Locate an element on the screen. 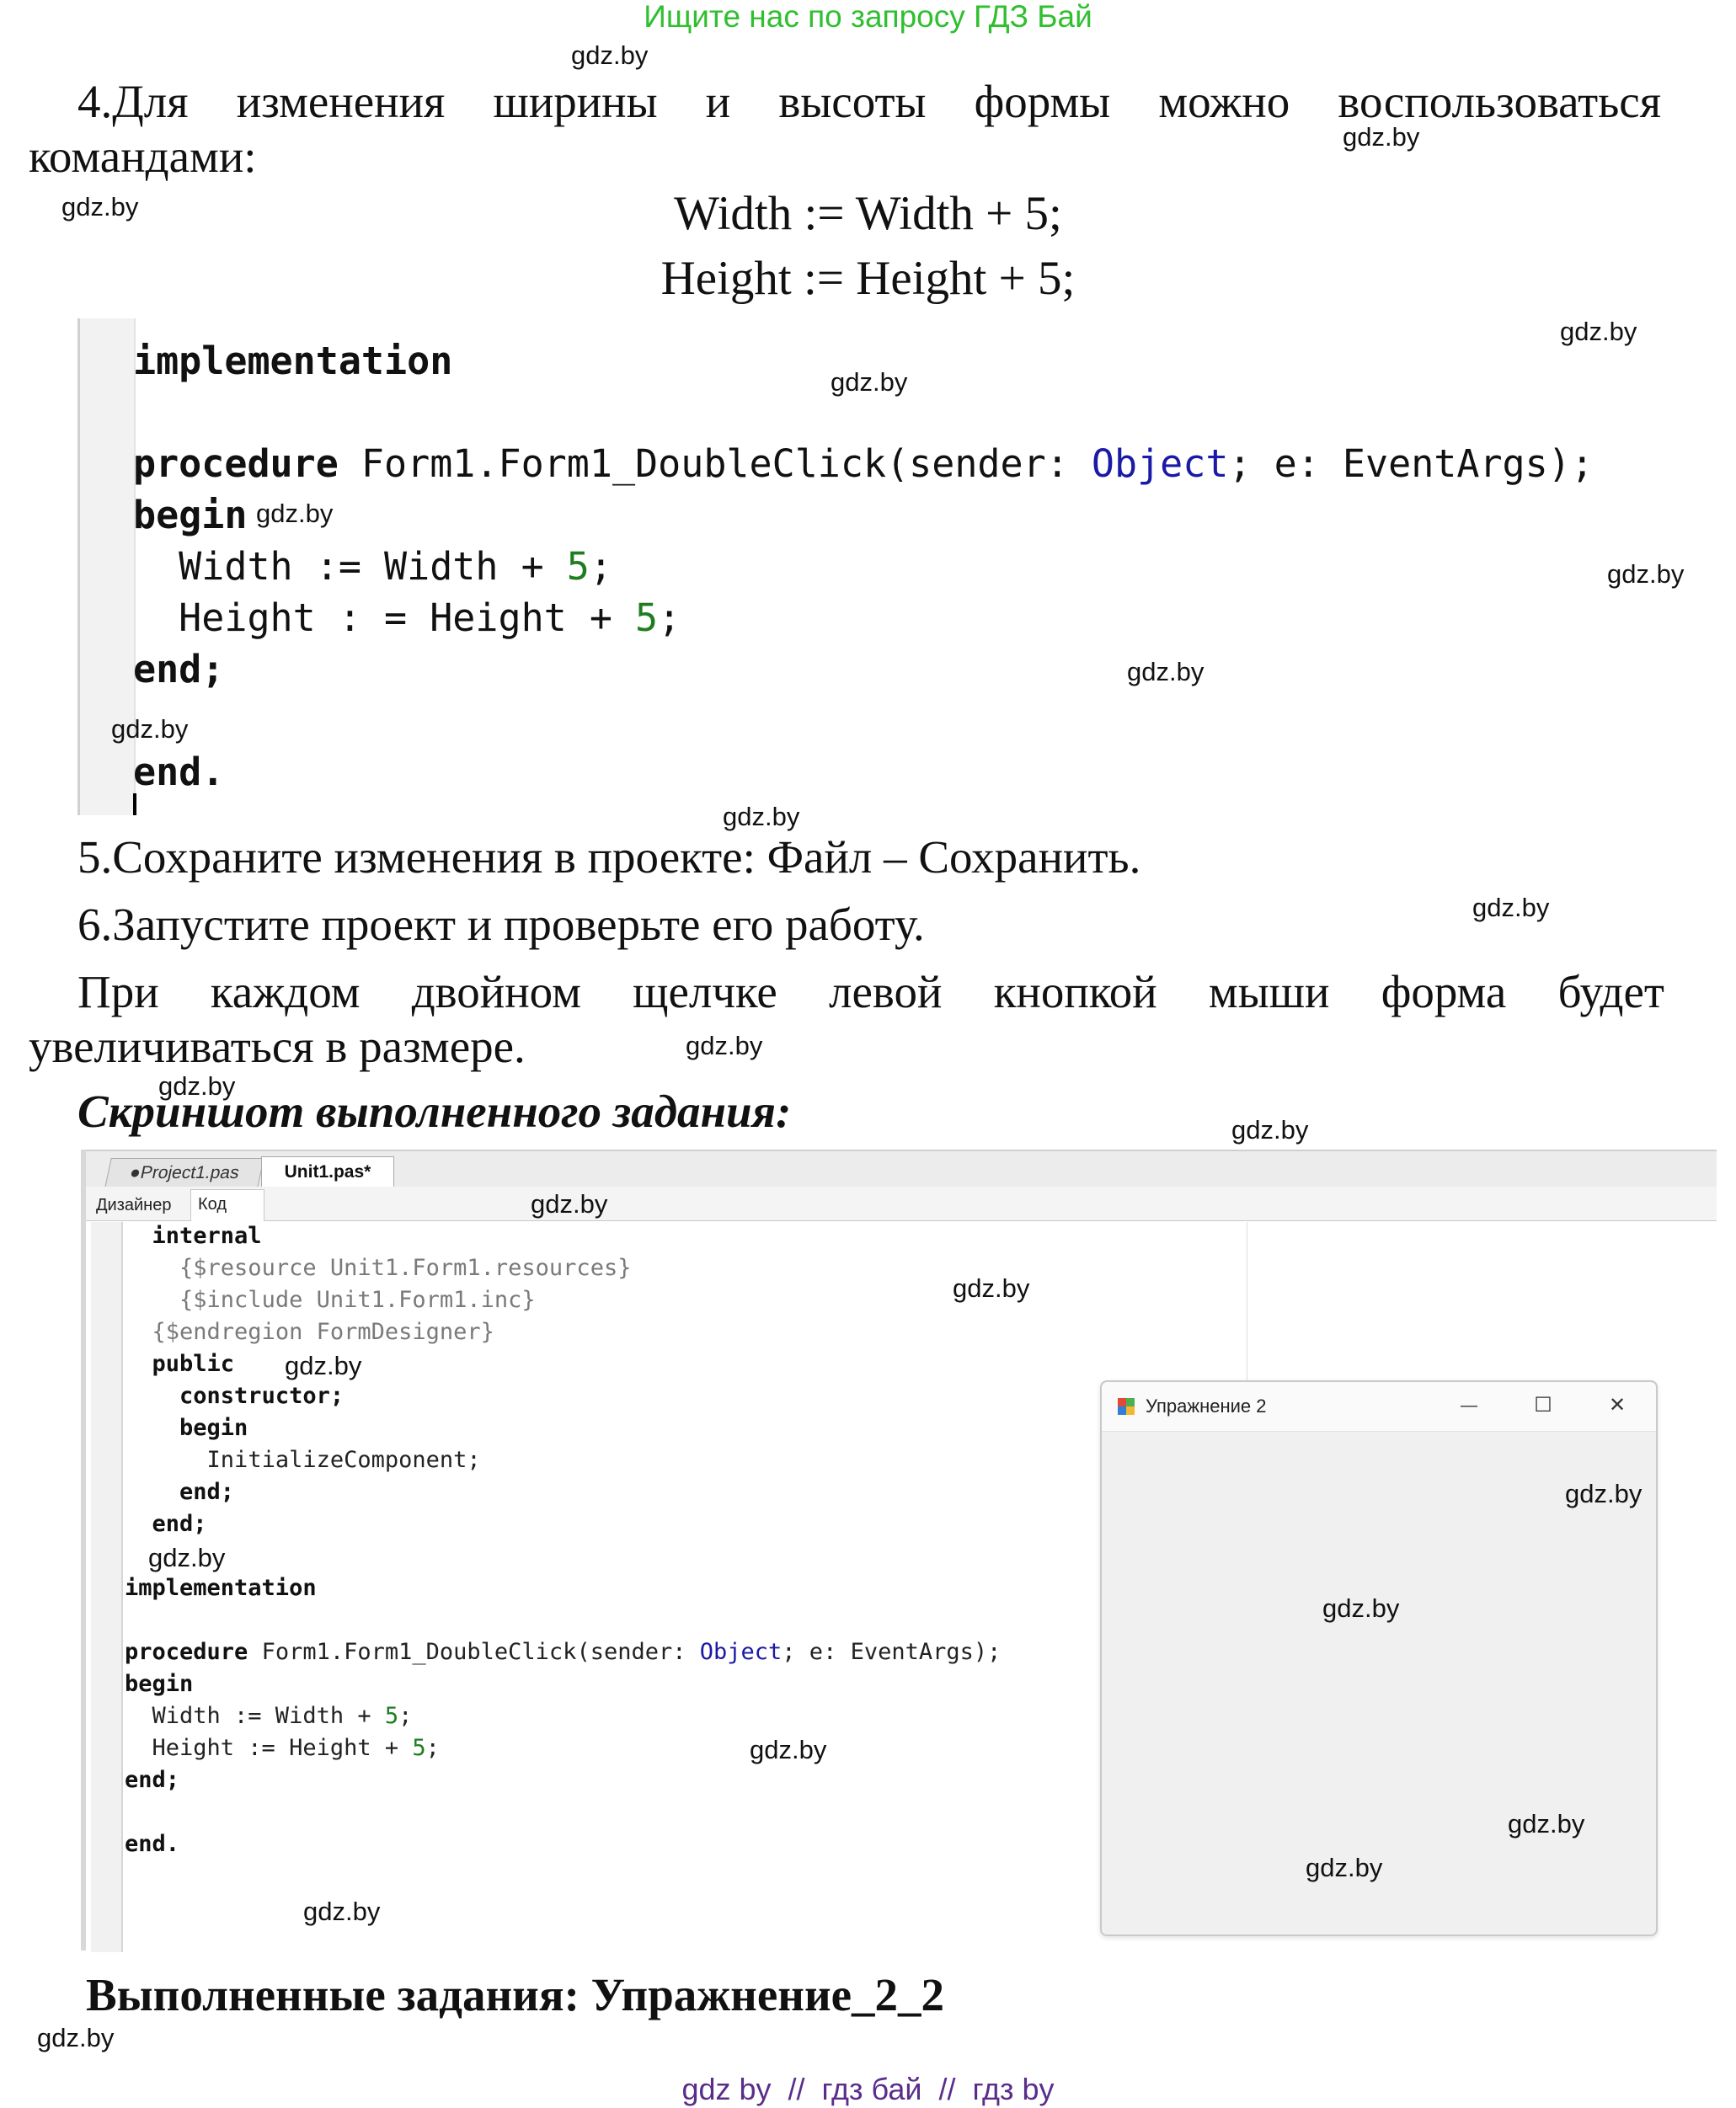 This screenshot has width=1736, height=2108. tab-project1-pas: ●Project1.pas is located at coordinates (184, 1173).